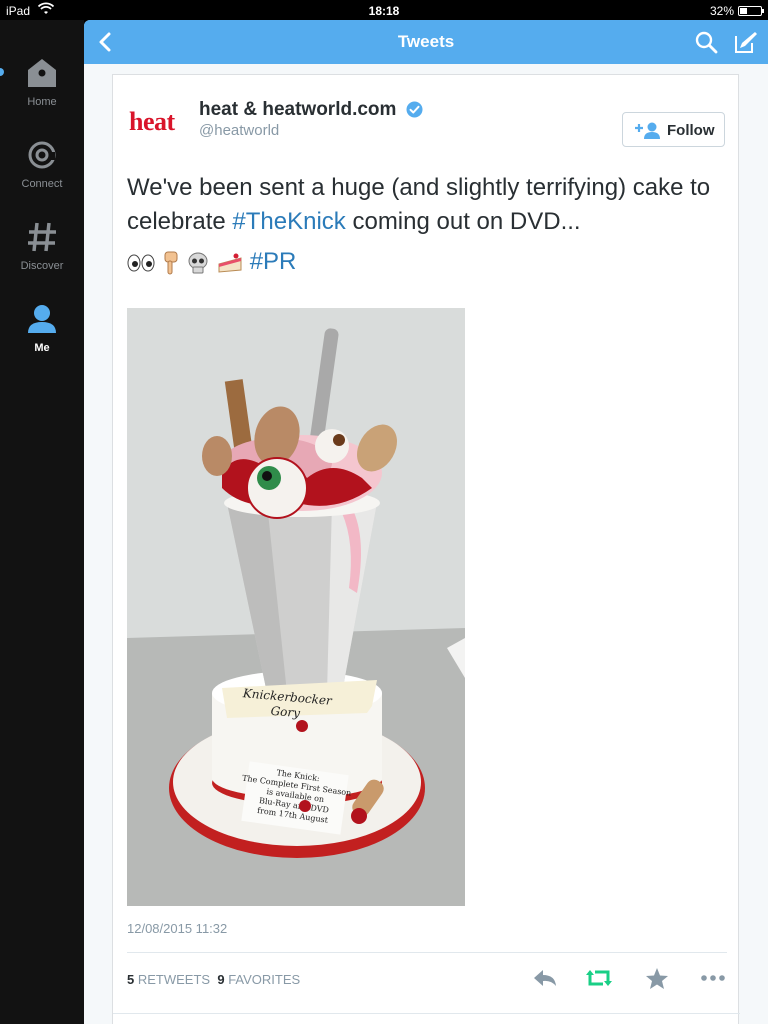  What do you see at coordinates (691, 130) in the screenshot?
I see `follow-label: Follow` at bounding box center [691, 130].